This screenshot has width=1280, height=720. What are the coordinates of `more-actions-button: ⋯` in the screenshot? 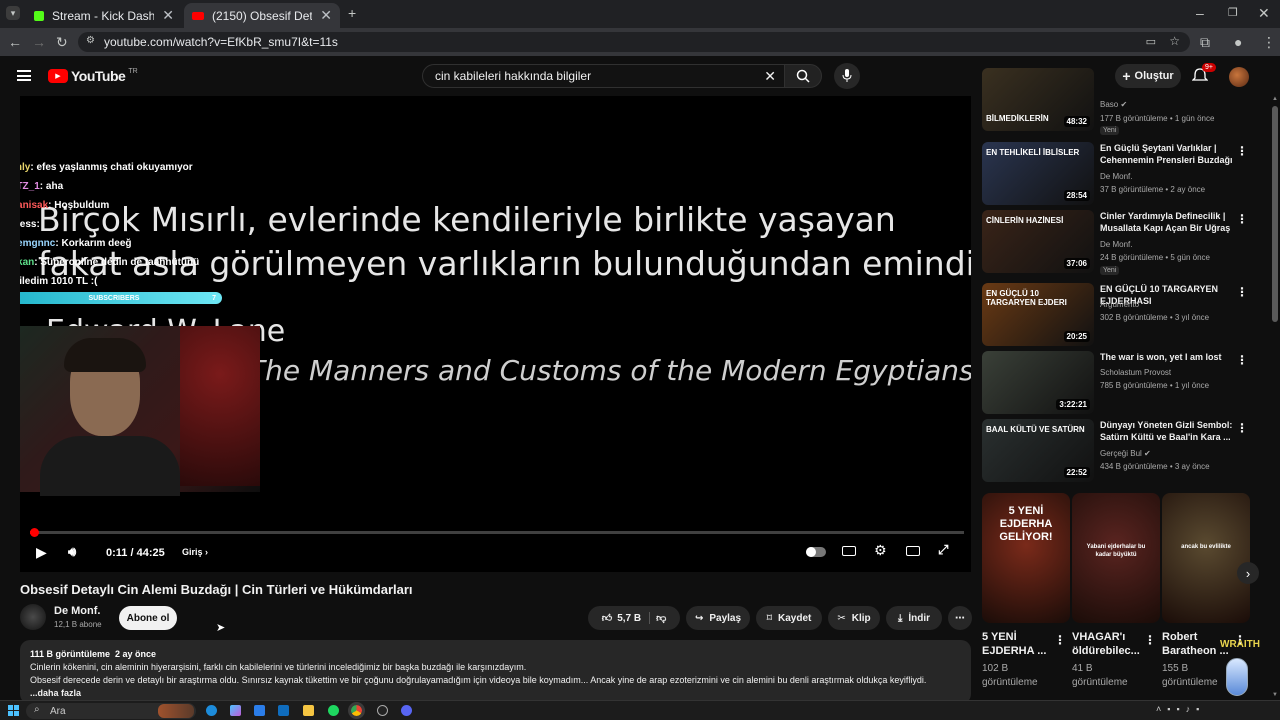 It's located at (960, 618).